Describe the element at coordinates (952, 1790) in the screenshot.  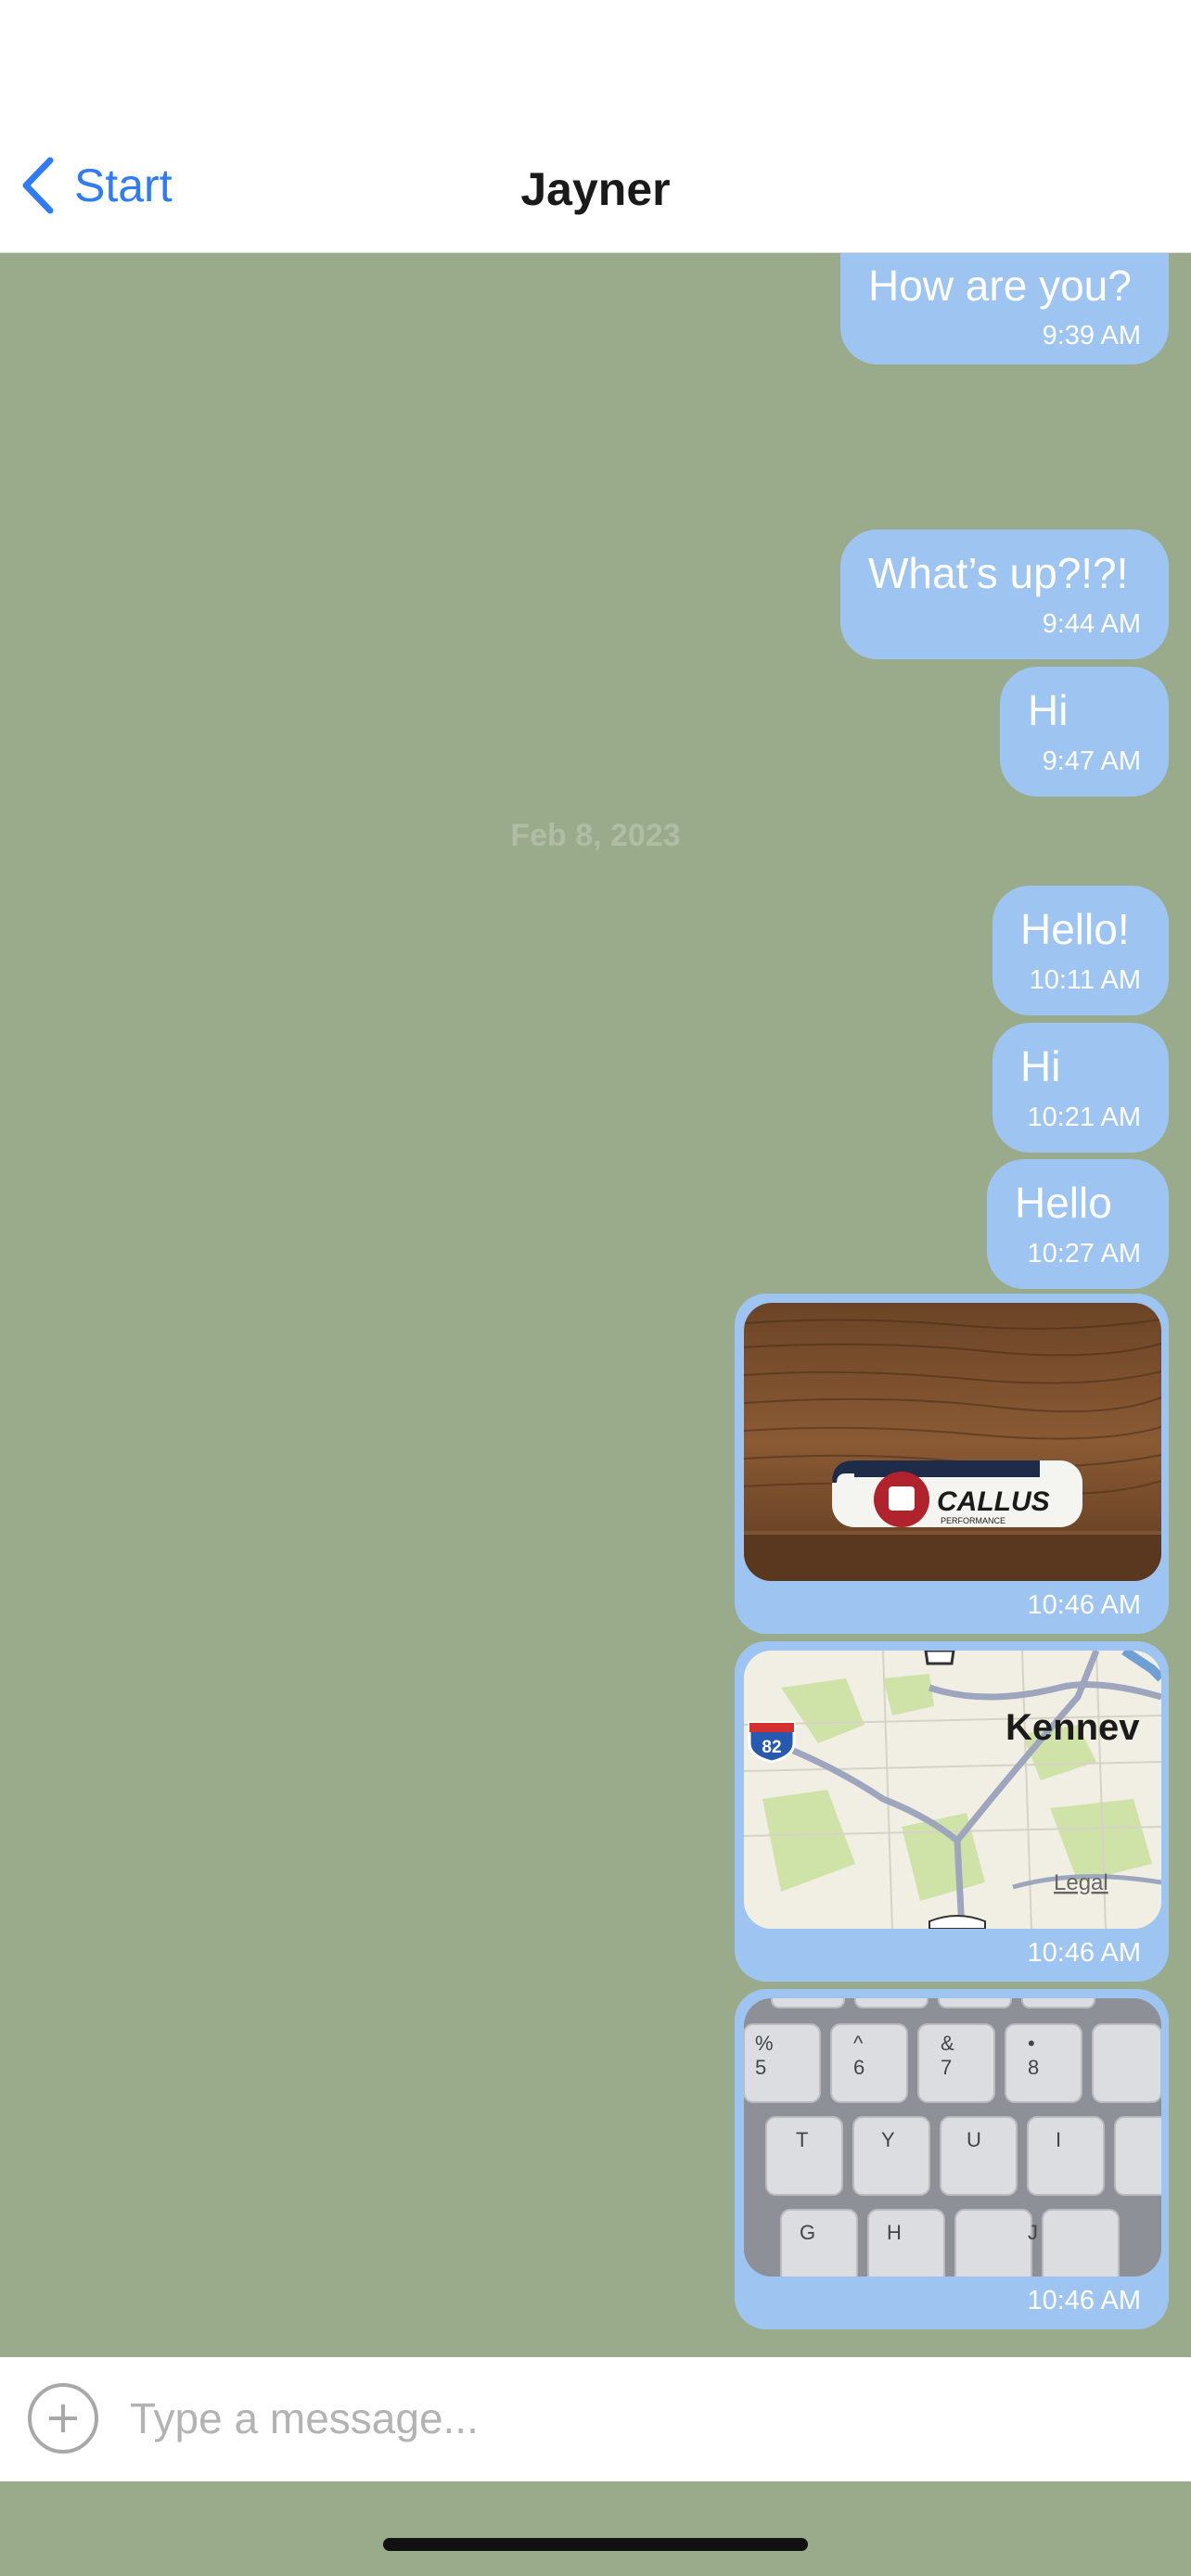
I see `map-thumbnail: 82 Kennev Legal` at that location.